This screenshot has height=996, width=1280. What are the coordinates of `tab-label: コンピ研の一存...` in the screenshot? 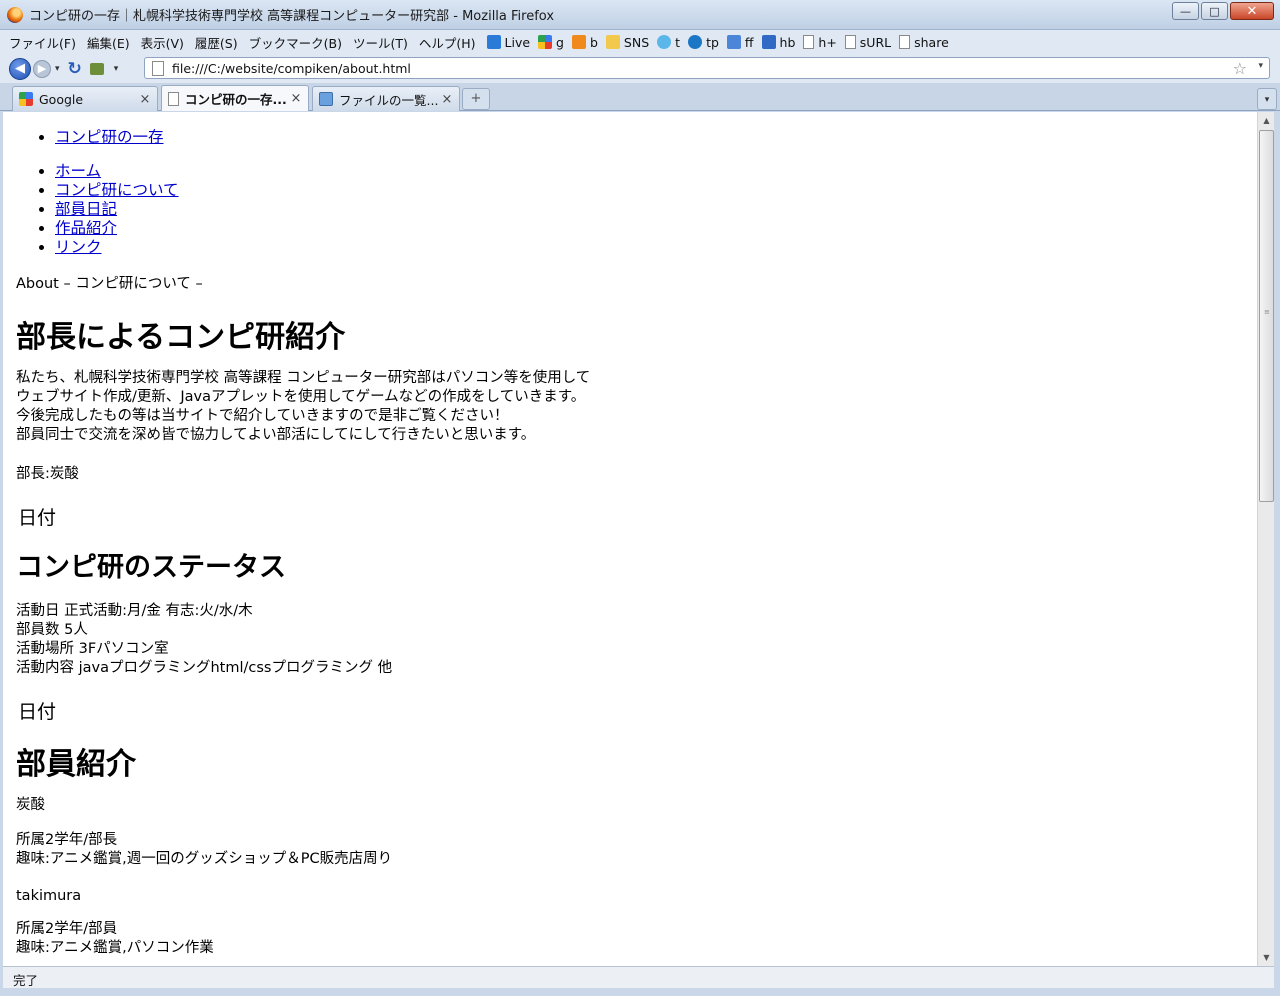 It's located at (236, 99).